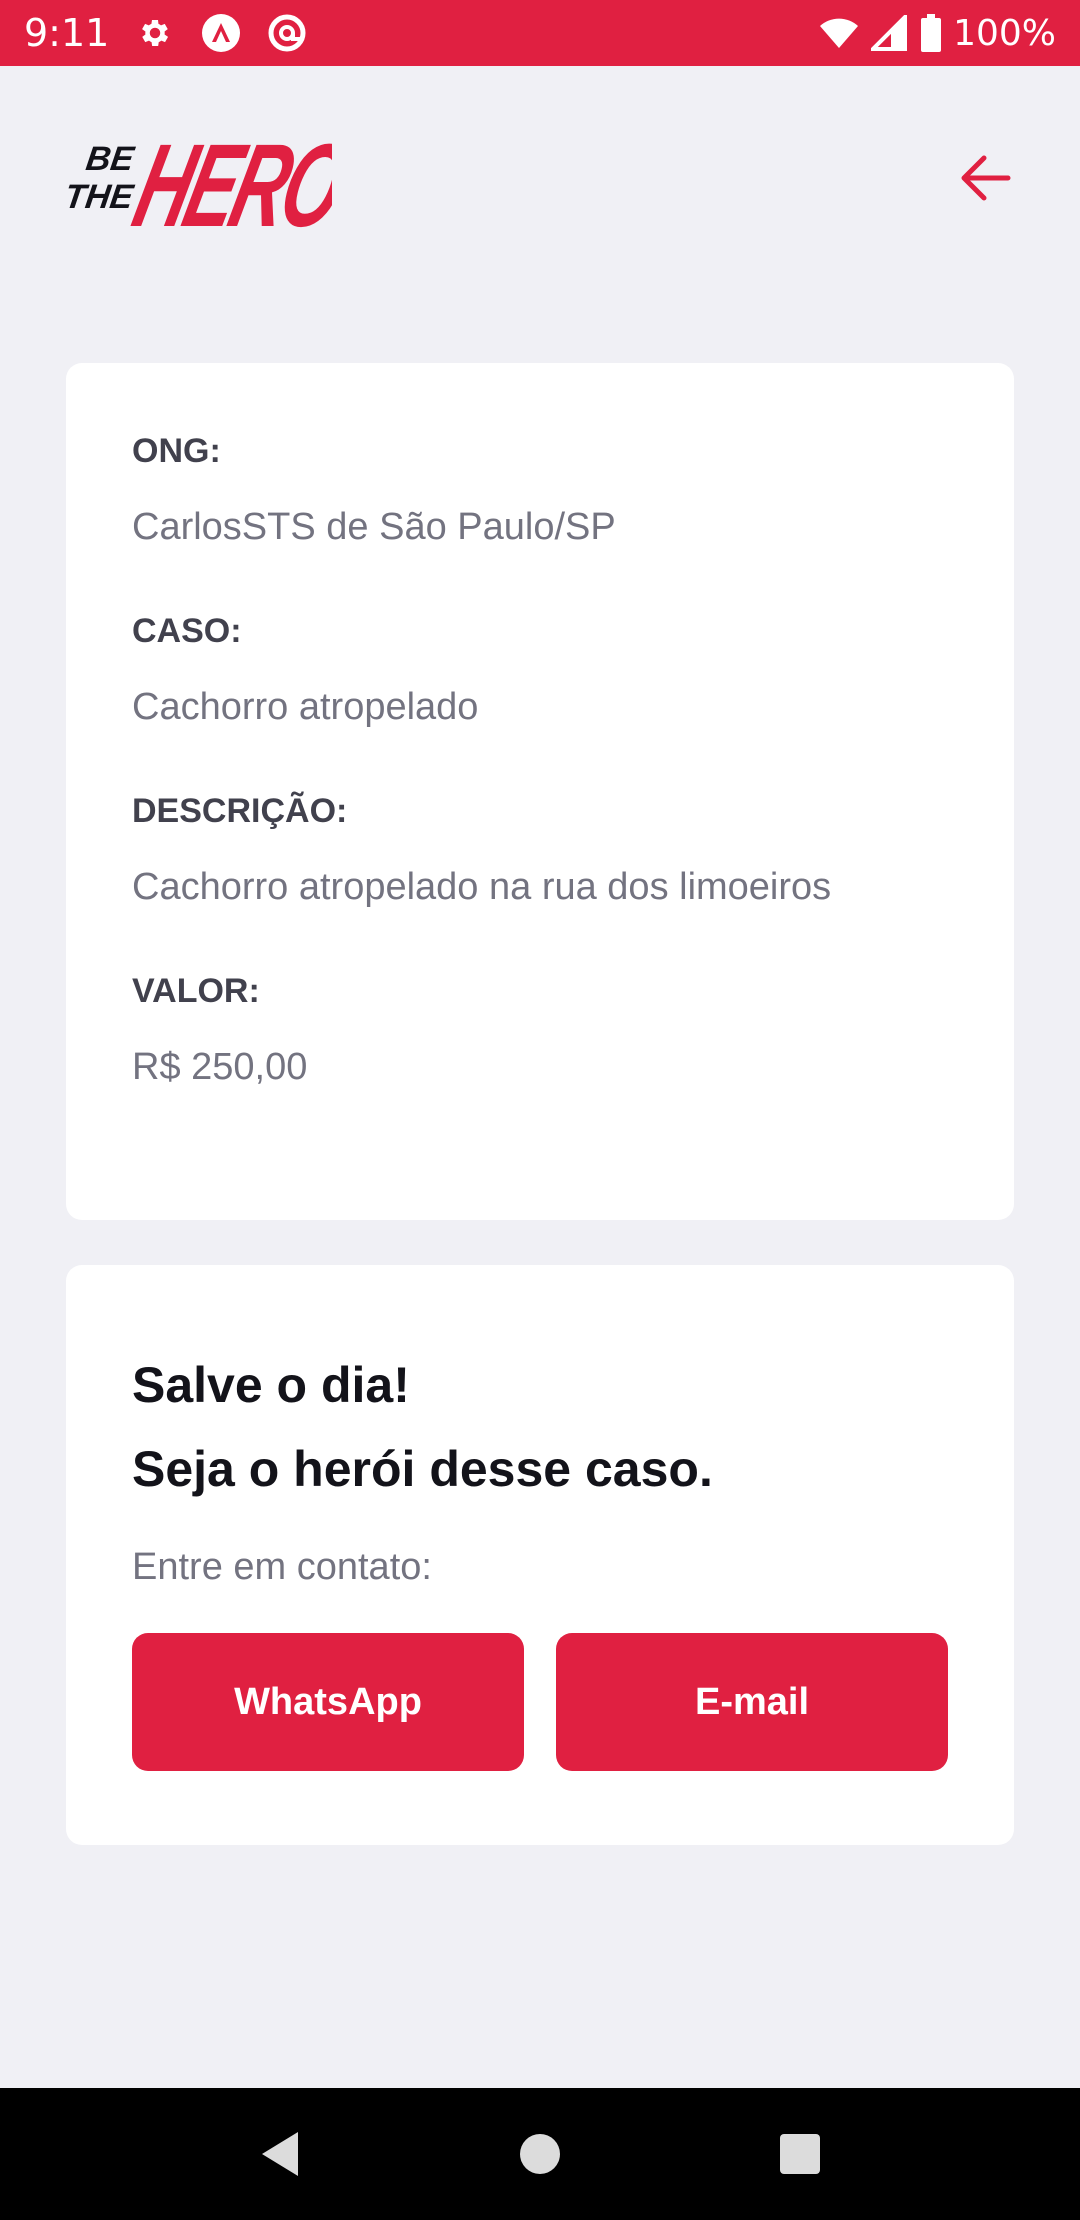 The image size is (1080, 2220). I want to click on contact-title-line2: Seja o herói desse caso., so click(422, 1469).